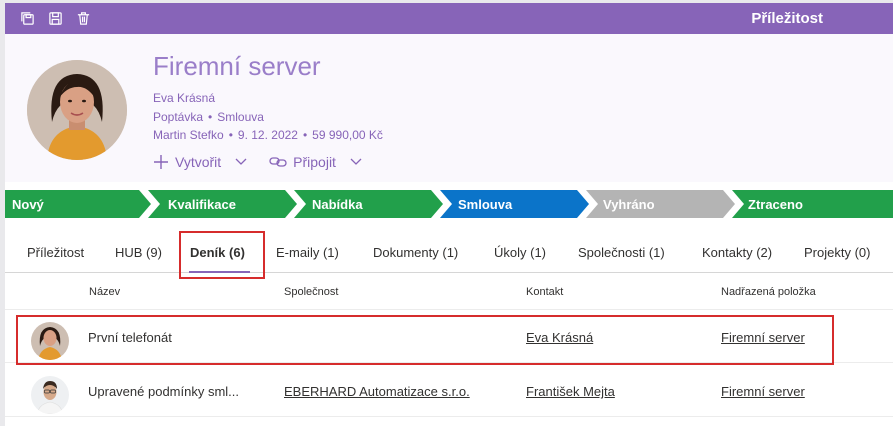  I want to click on record-type: Poptávka, so click(178, 117).